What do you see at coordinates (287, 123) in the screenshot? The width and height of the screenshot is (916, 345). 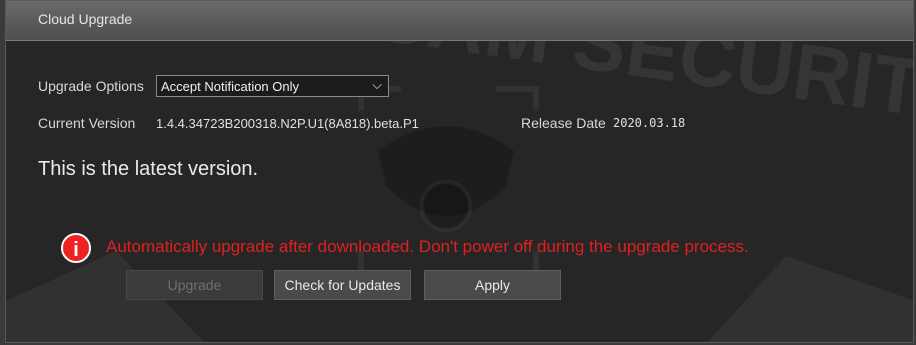 I see `current-version-value: 1.4.4.34723B200318.N2P.U1(8A818).beta.P1` at bounding box center [287, 123].